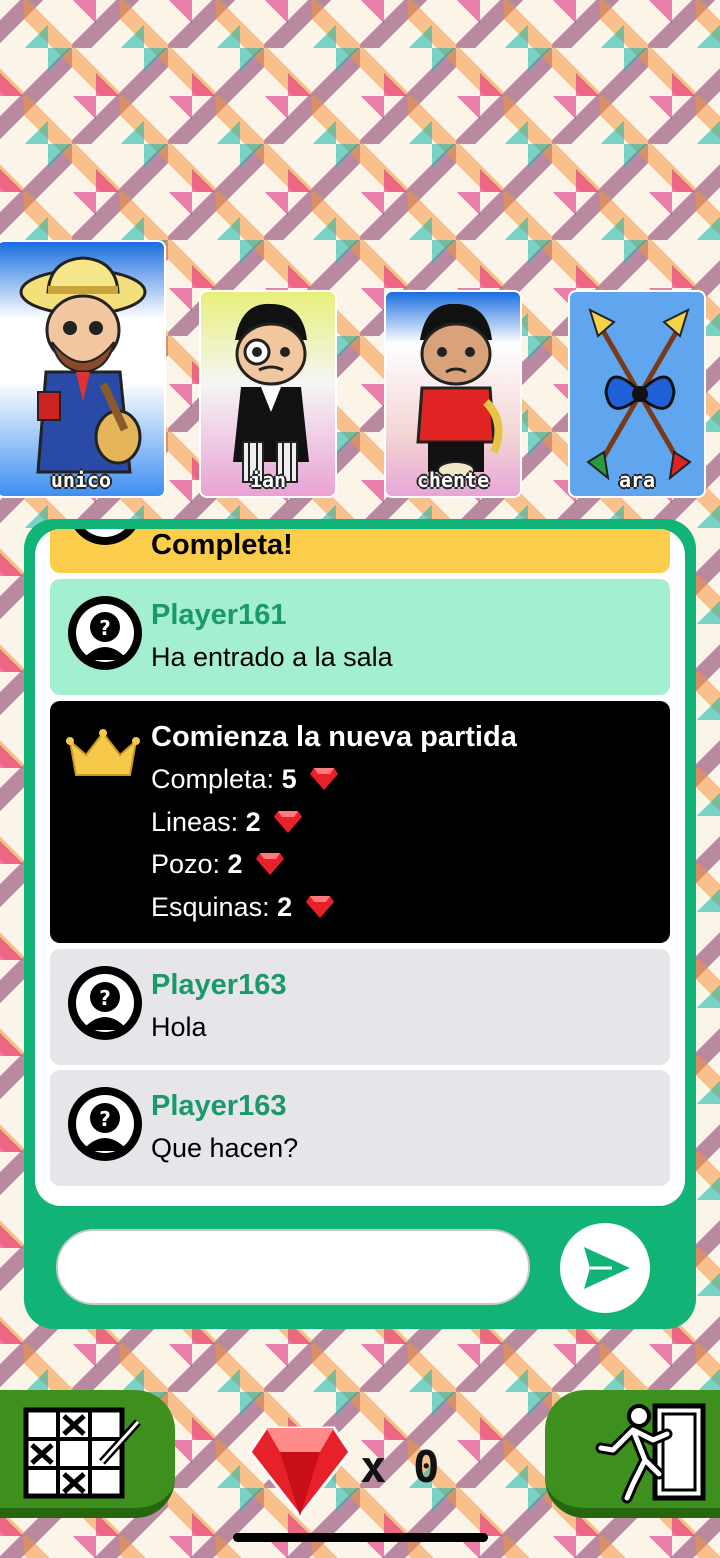 This screenshot has height=1558, width=720. What do you see at coordinates (637, 480) in the screenshot?
I see `card-label: ara` at bounding box center [637, 480].